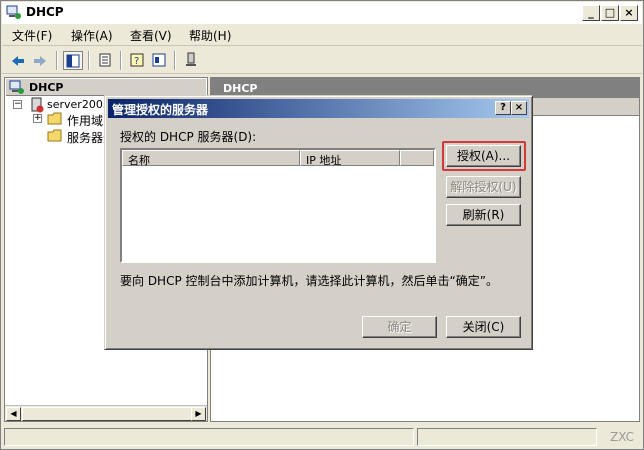 The height and width of the screenshot is (450, 644). Describe the element at coordinates (610, 13) in the screenshot. I see `maximize-button: □` at that location.